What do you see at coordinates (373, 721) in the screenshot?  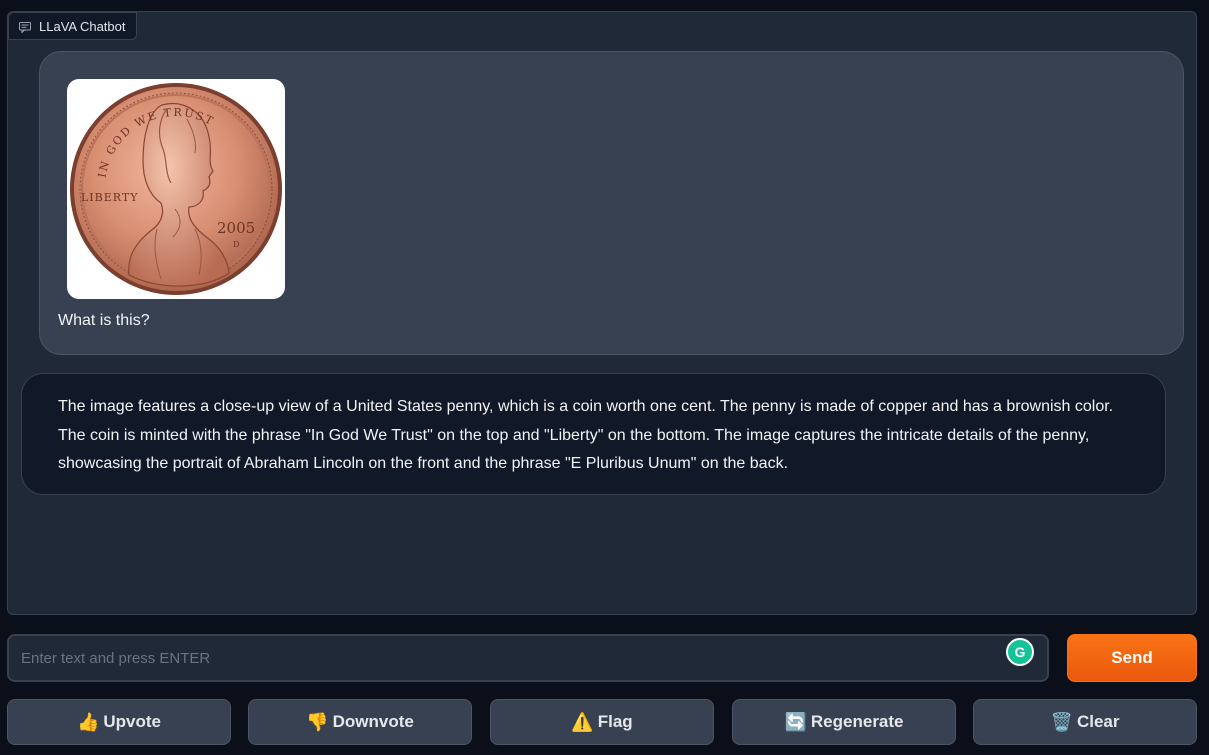 I see `downvote-label: Downvote` at bounding box center [373, 721].